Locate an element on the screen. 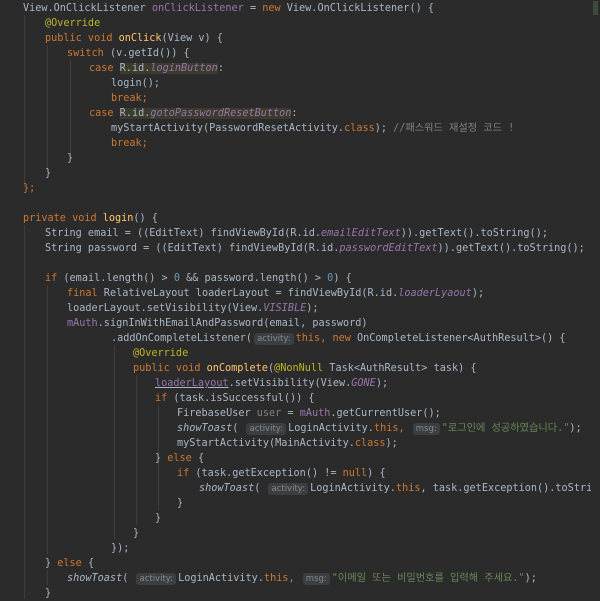 This screenshot has height=601, width=600. code-token: }); is located at coordinates (120, 548).